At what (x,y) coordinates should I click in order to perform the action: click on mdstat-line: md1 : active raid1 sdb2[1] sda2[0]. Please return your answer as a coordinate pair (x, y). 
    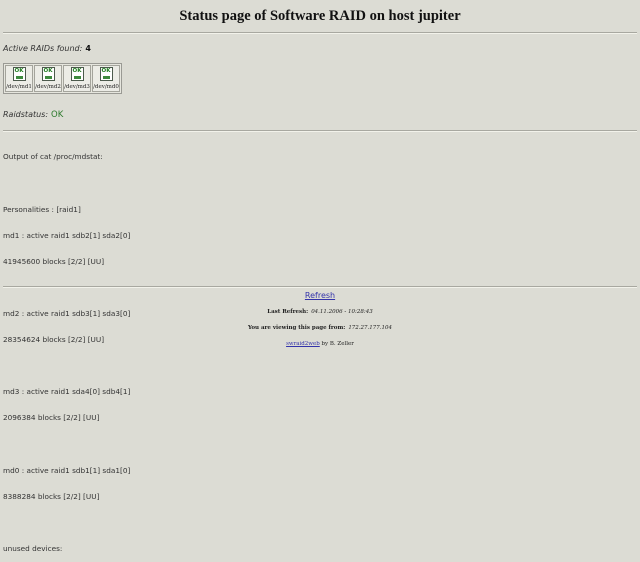
    Looking at the image, I should click on (67, 235).